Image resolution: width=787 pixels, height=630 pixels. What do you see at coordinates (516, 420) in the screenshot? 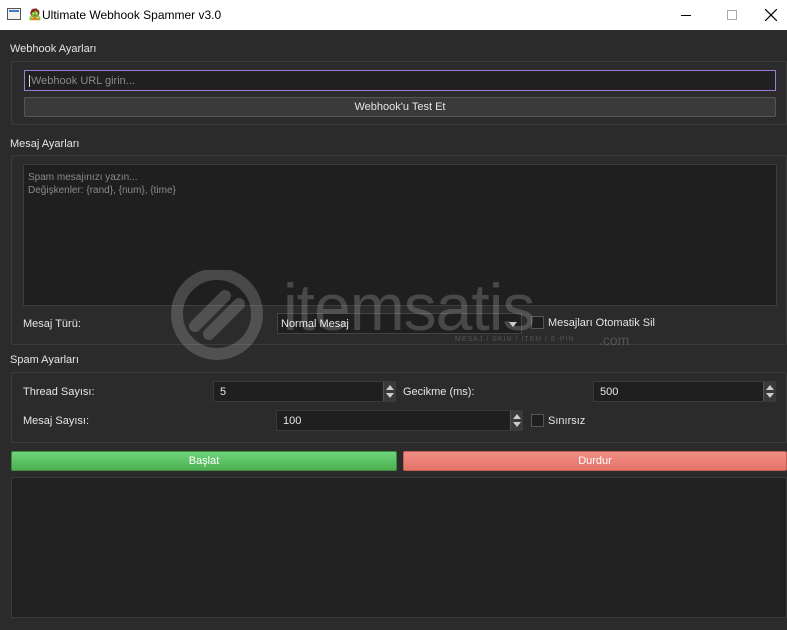
I see `count-stepper-arrows` at bounding box center [516, 420].